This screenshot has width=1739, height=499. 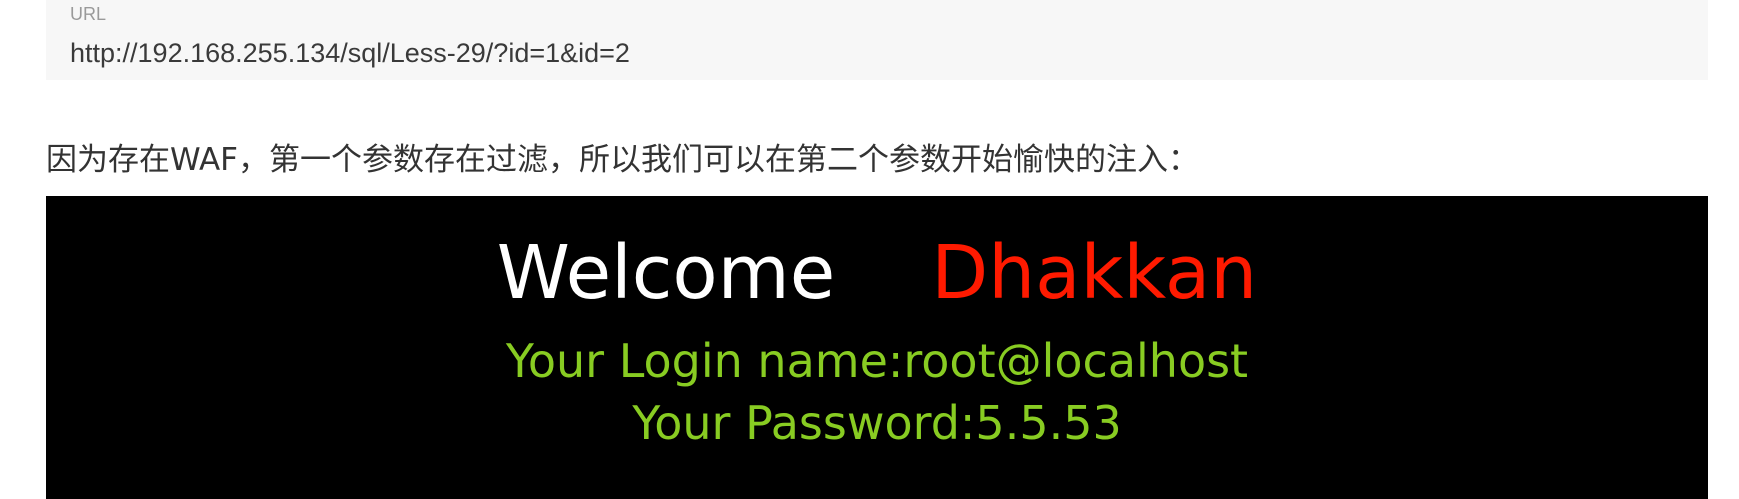 What do you see at coordinates (1094, 273) in the screenshot?
I see `welcome-name: Dhakkan` at bounding box center [1094, 273].